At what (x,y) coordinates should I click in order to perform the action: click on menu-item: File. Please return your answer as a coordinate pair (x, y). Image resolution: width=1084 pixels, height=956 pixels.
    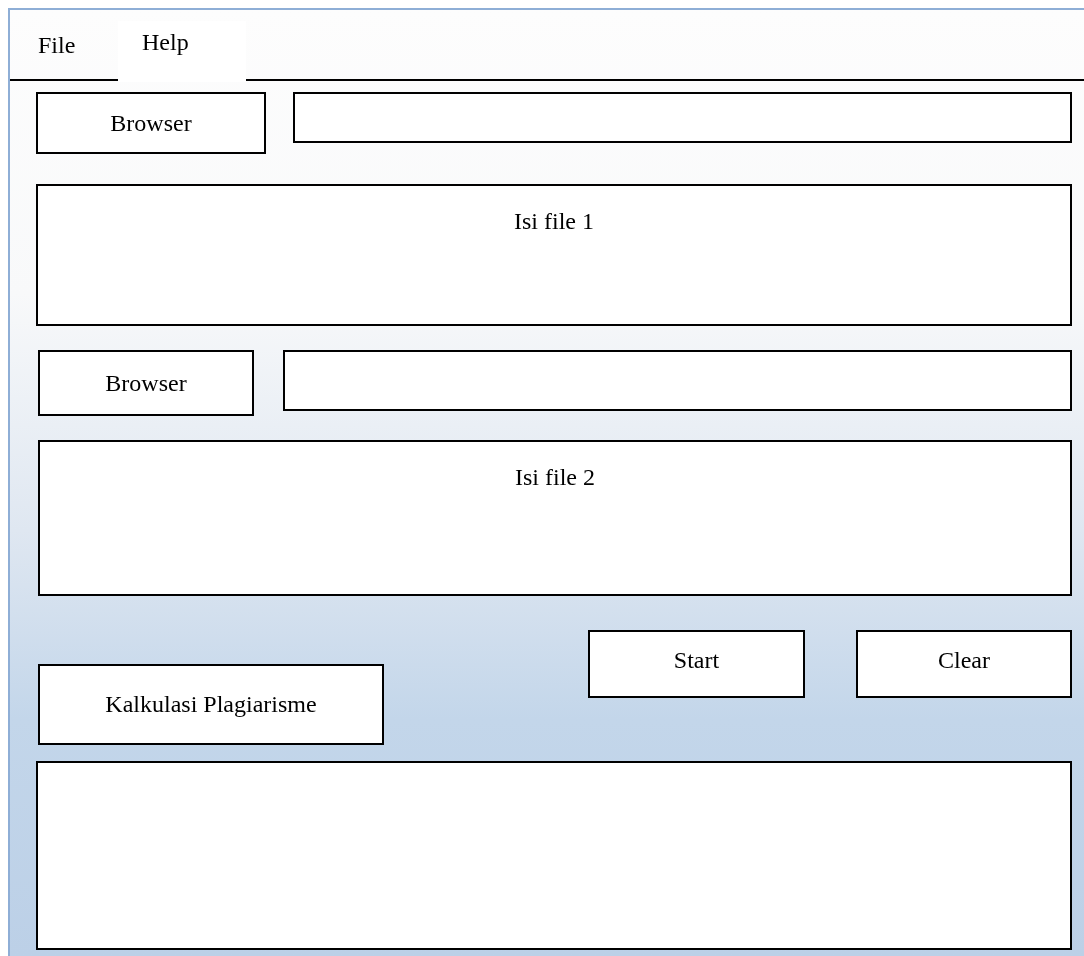
    Looking at the image, I should click on (64, 44).